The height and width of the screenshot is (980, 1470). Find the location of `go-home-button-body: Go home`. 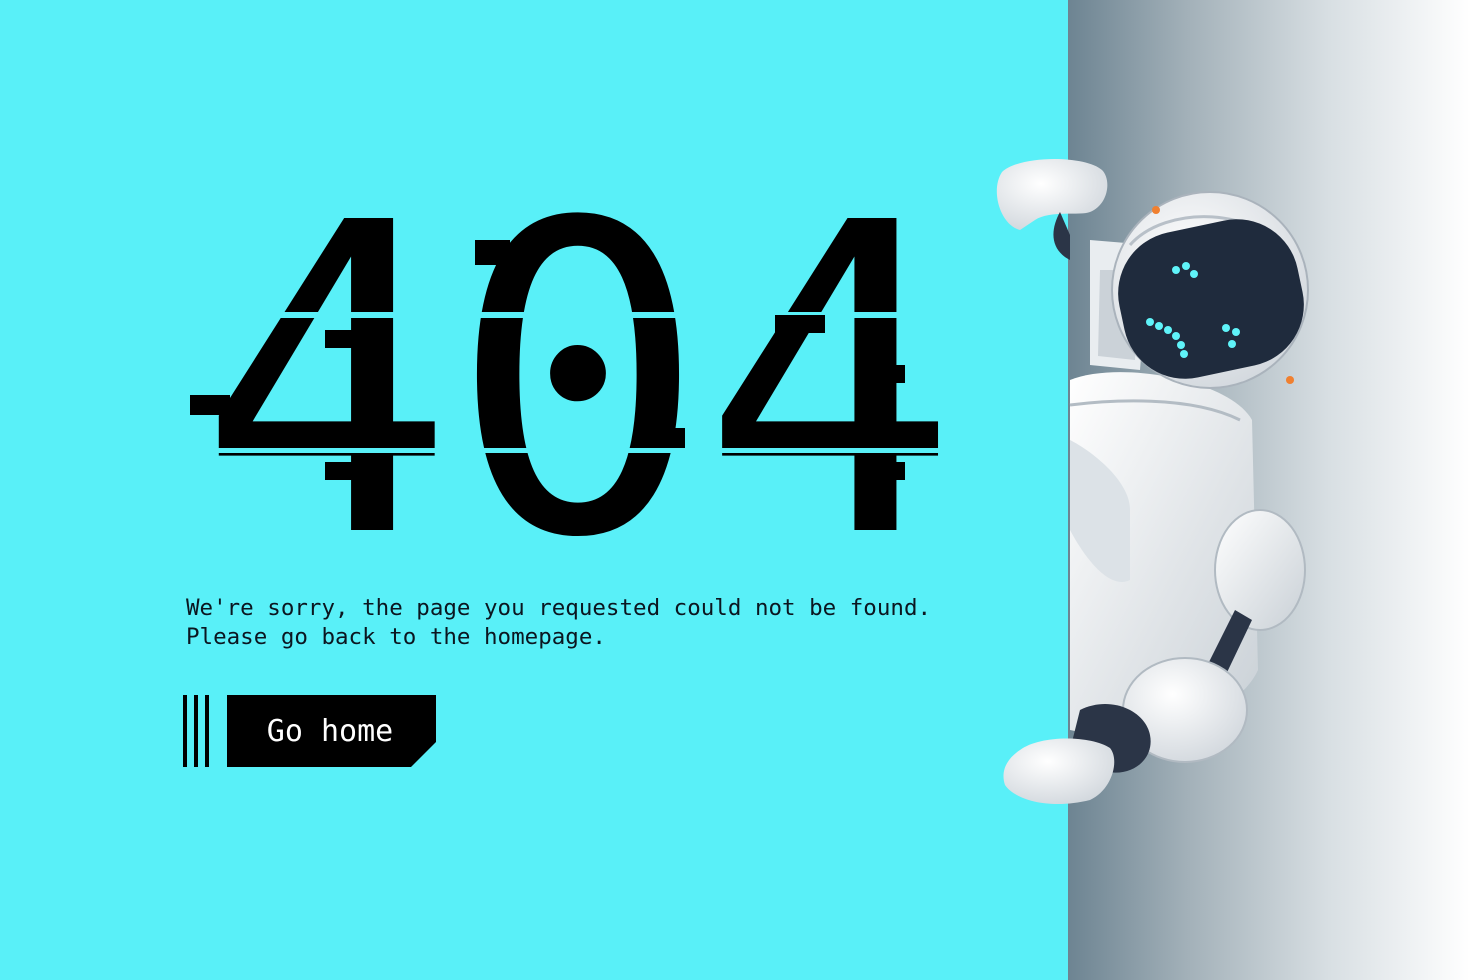

go-home-button-body: Go home is located at coordinates (332, 731).